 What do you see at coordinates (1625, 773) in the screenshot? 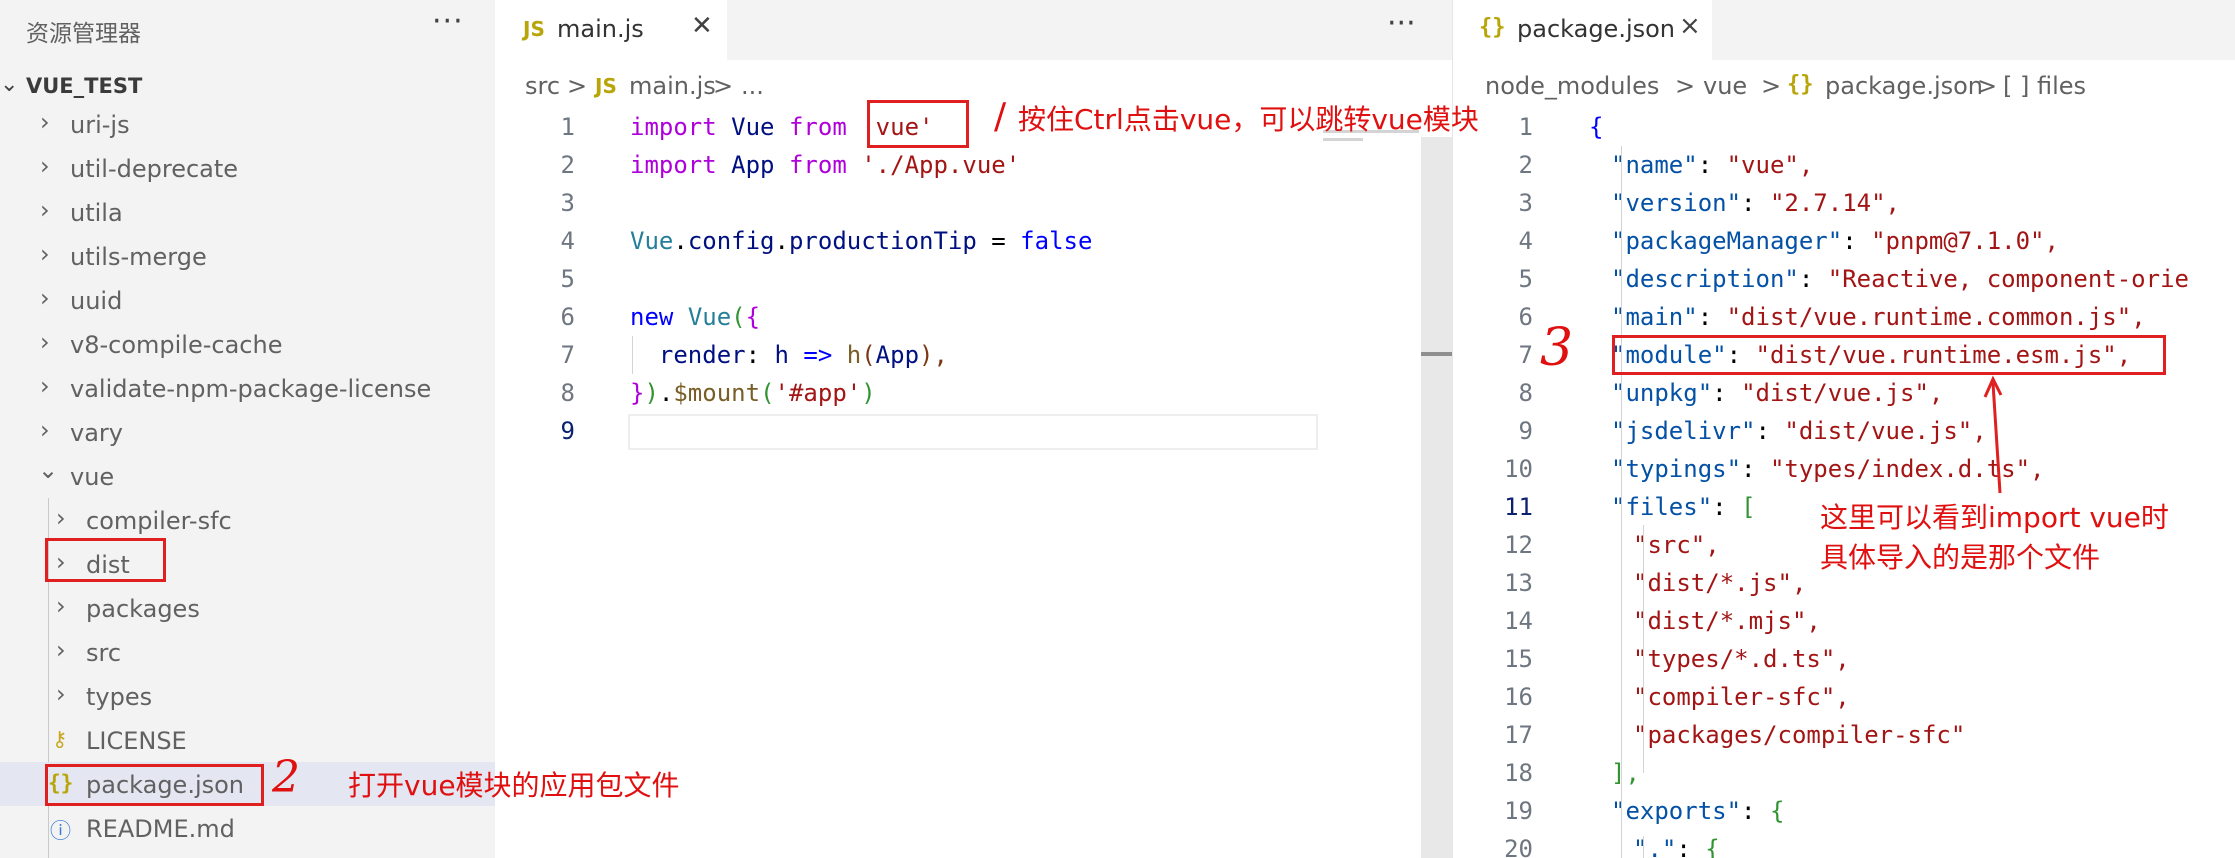
I see `code-line-18: ],` at bounding box center [1625, 773].